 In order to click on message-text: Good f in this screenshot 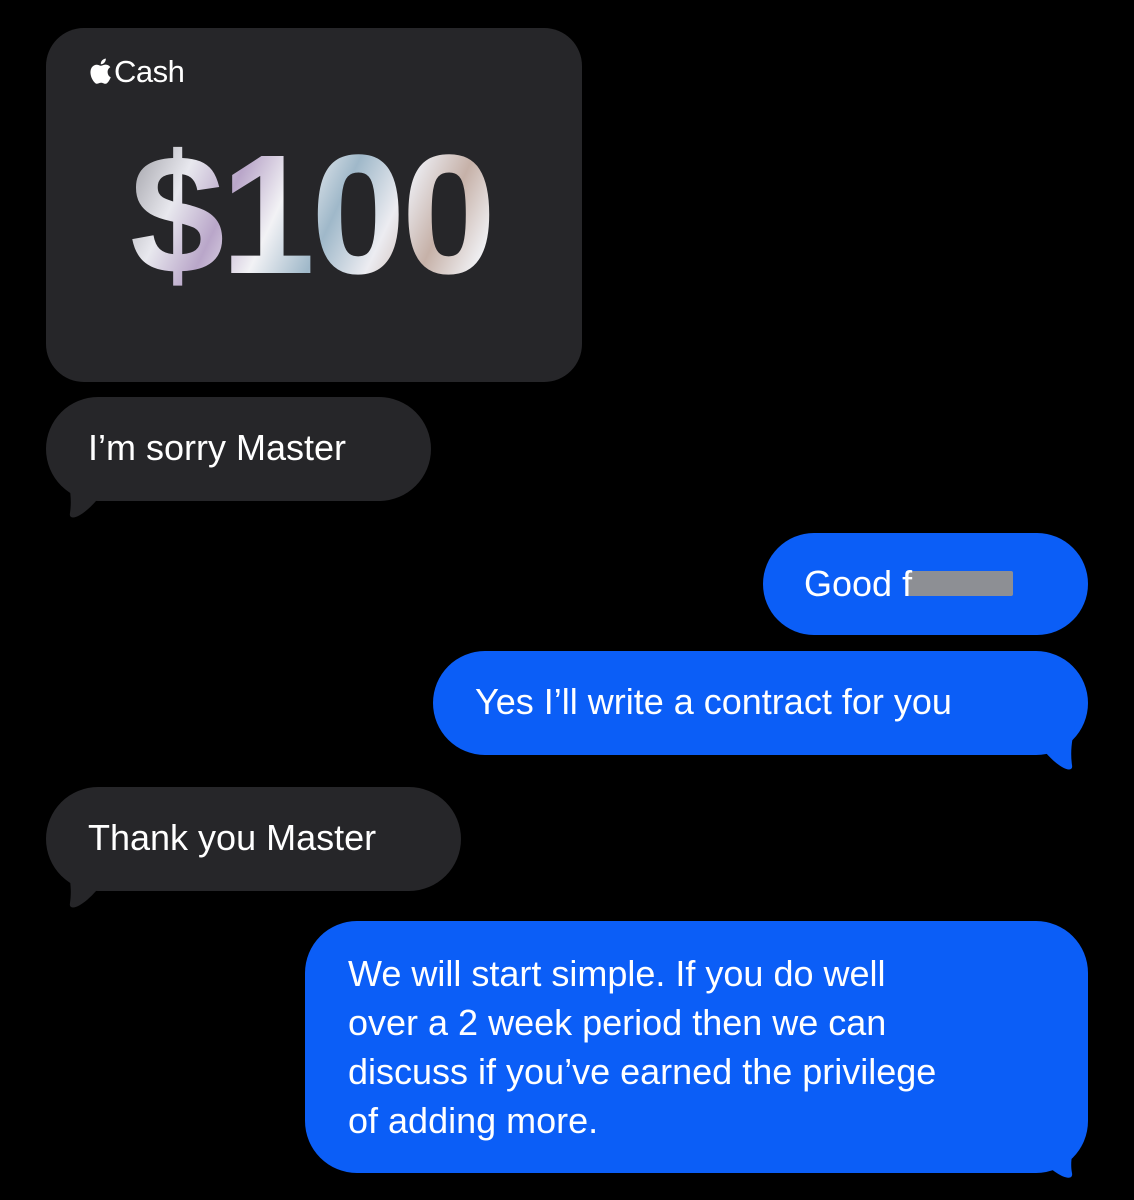, I will do `click(858, 583)`.